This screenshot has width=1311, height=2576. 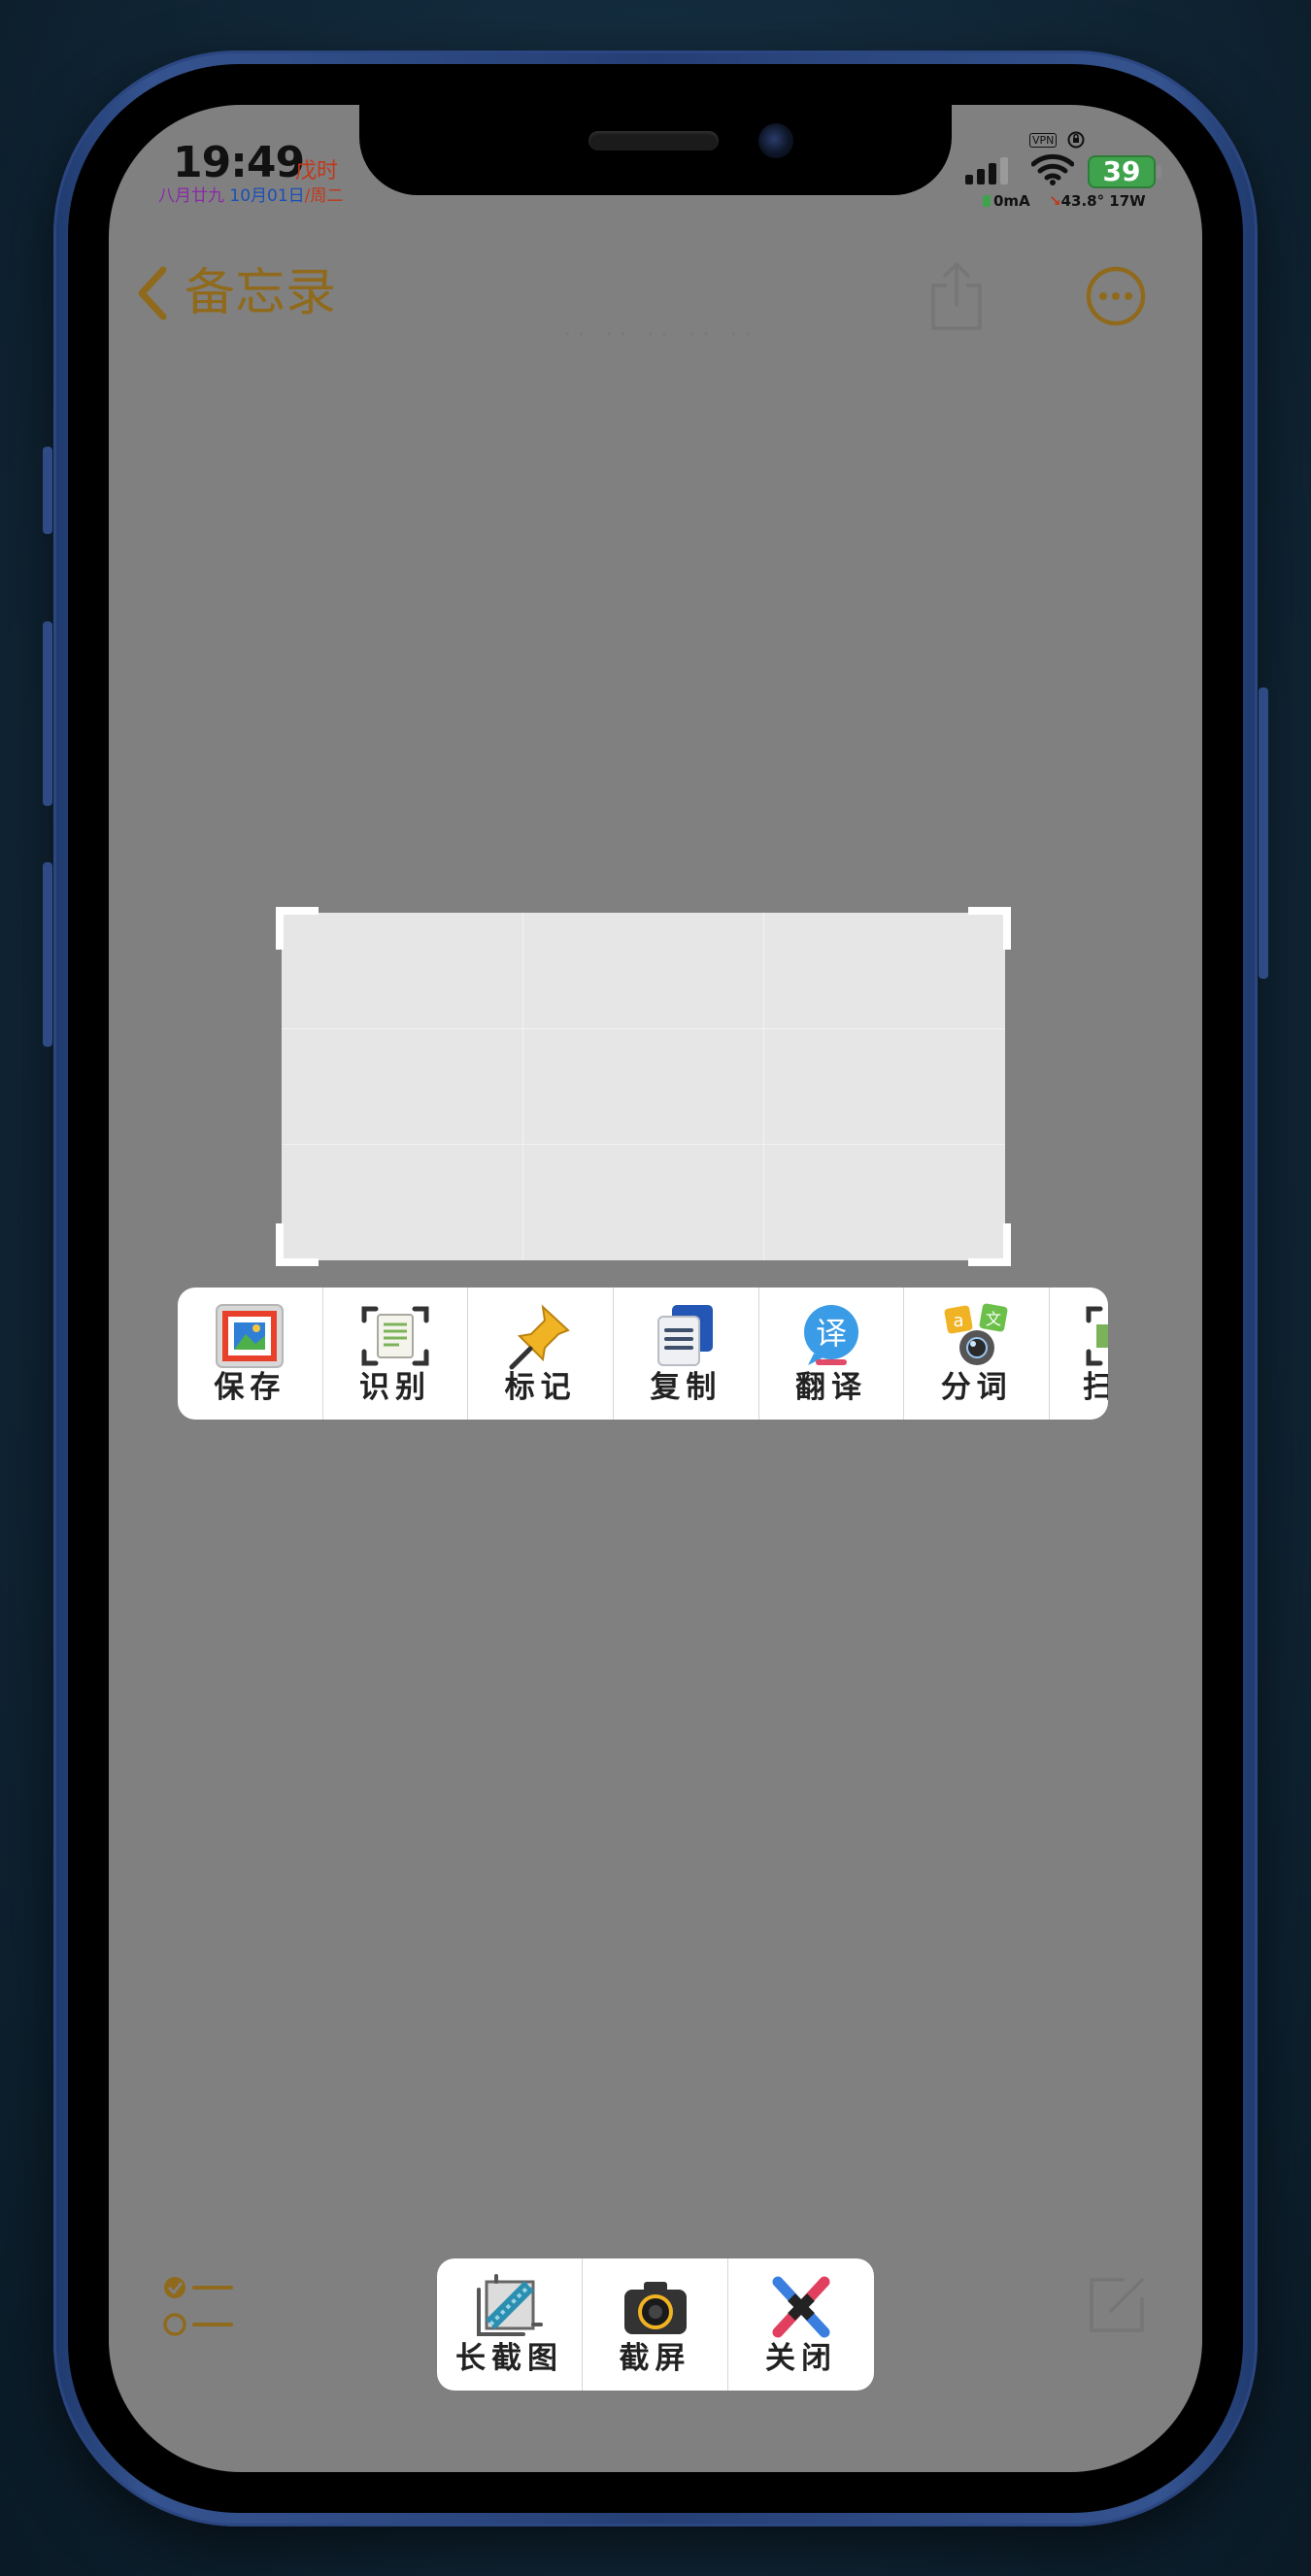 I want to click on camera-icon, so click(x=655, y=2308).